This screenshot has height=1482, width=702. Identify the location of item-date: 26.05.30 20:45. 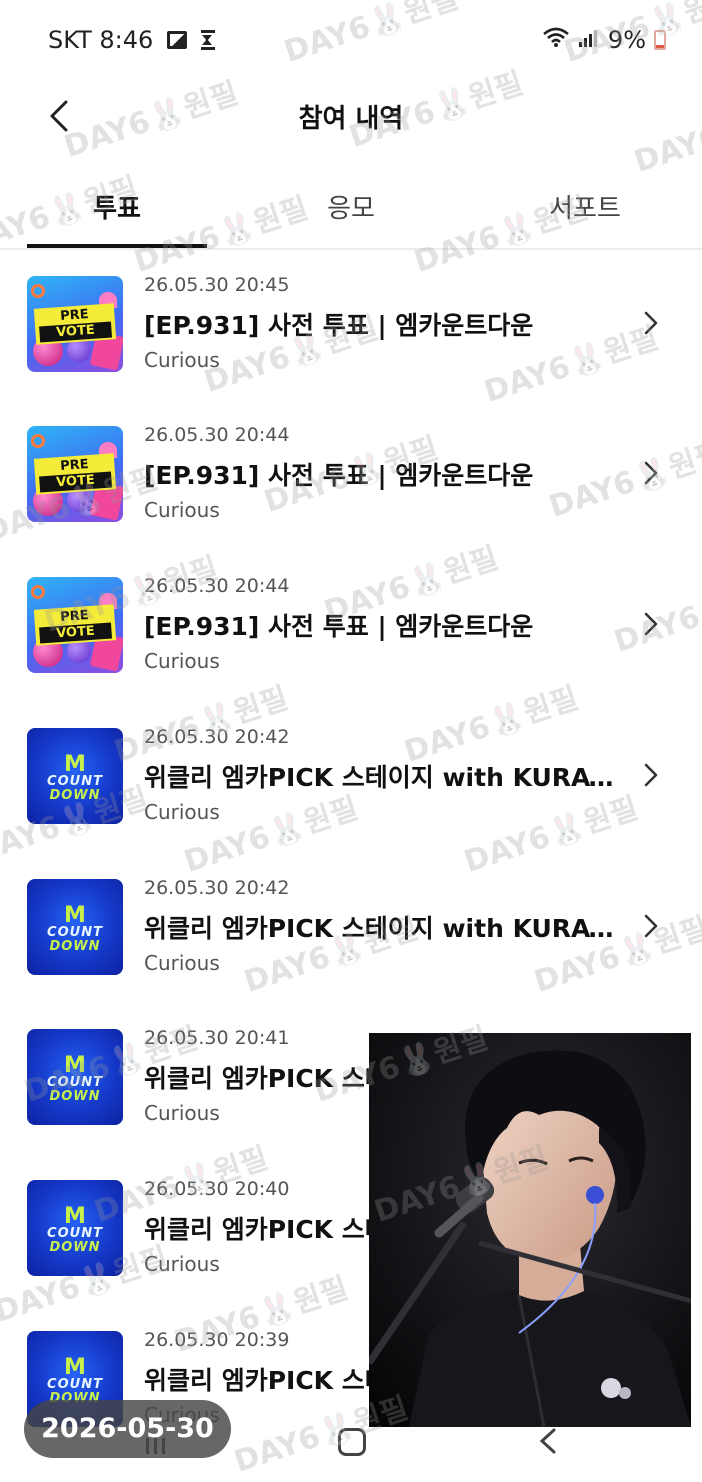
(217, 285).